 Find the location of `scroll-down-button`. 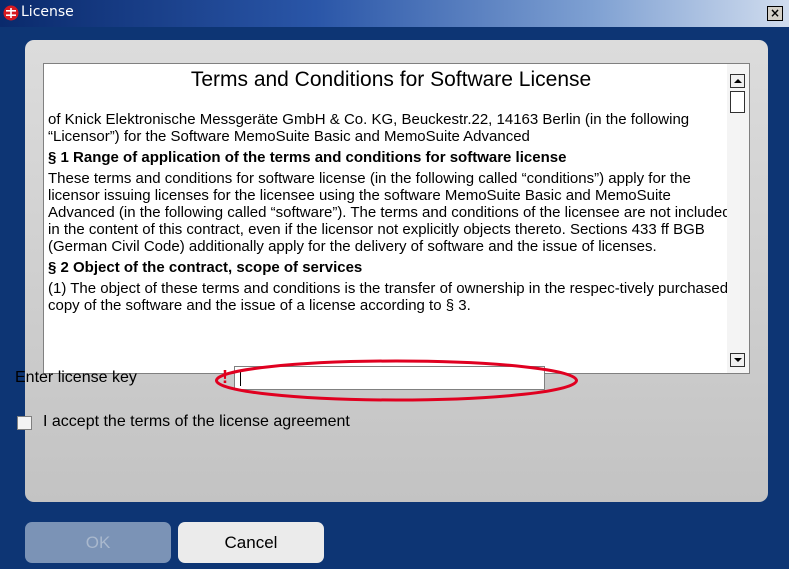

scroll-down-button is located at coordinates (737, 360).